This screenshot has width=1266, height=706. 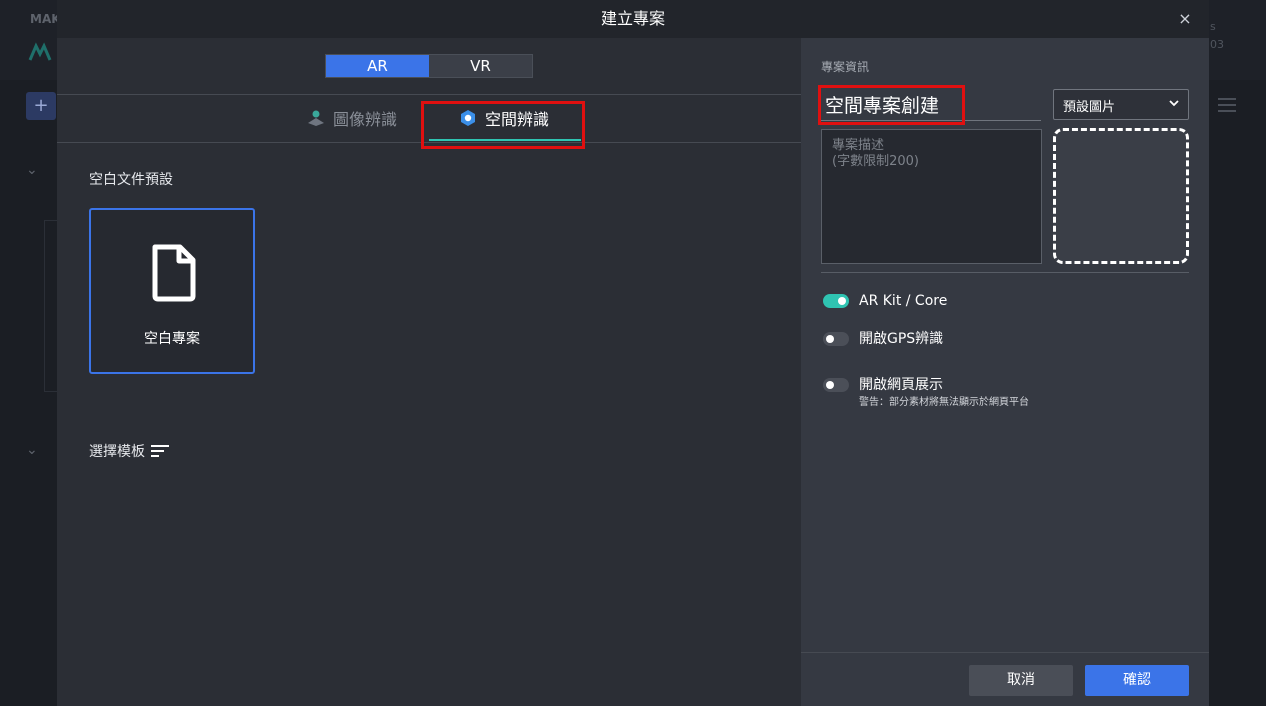 I want to click on blank-preset-label: 空白文件預設, so click(x=131, y=180).